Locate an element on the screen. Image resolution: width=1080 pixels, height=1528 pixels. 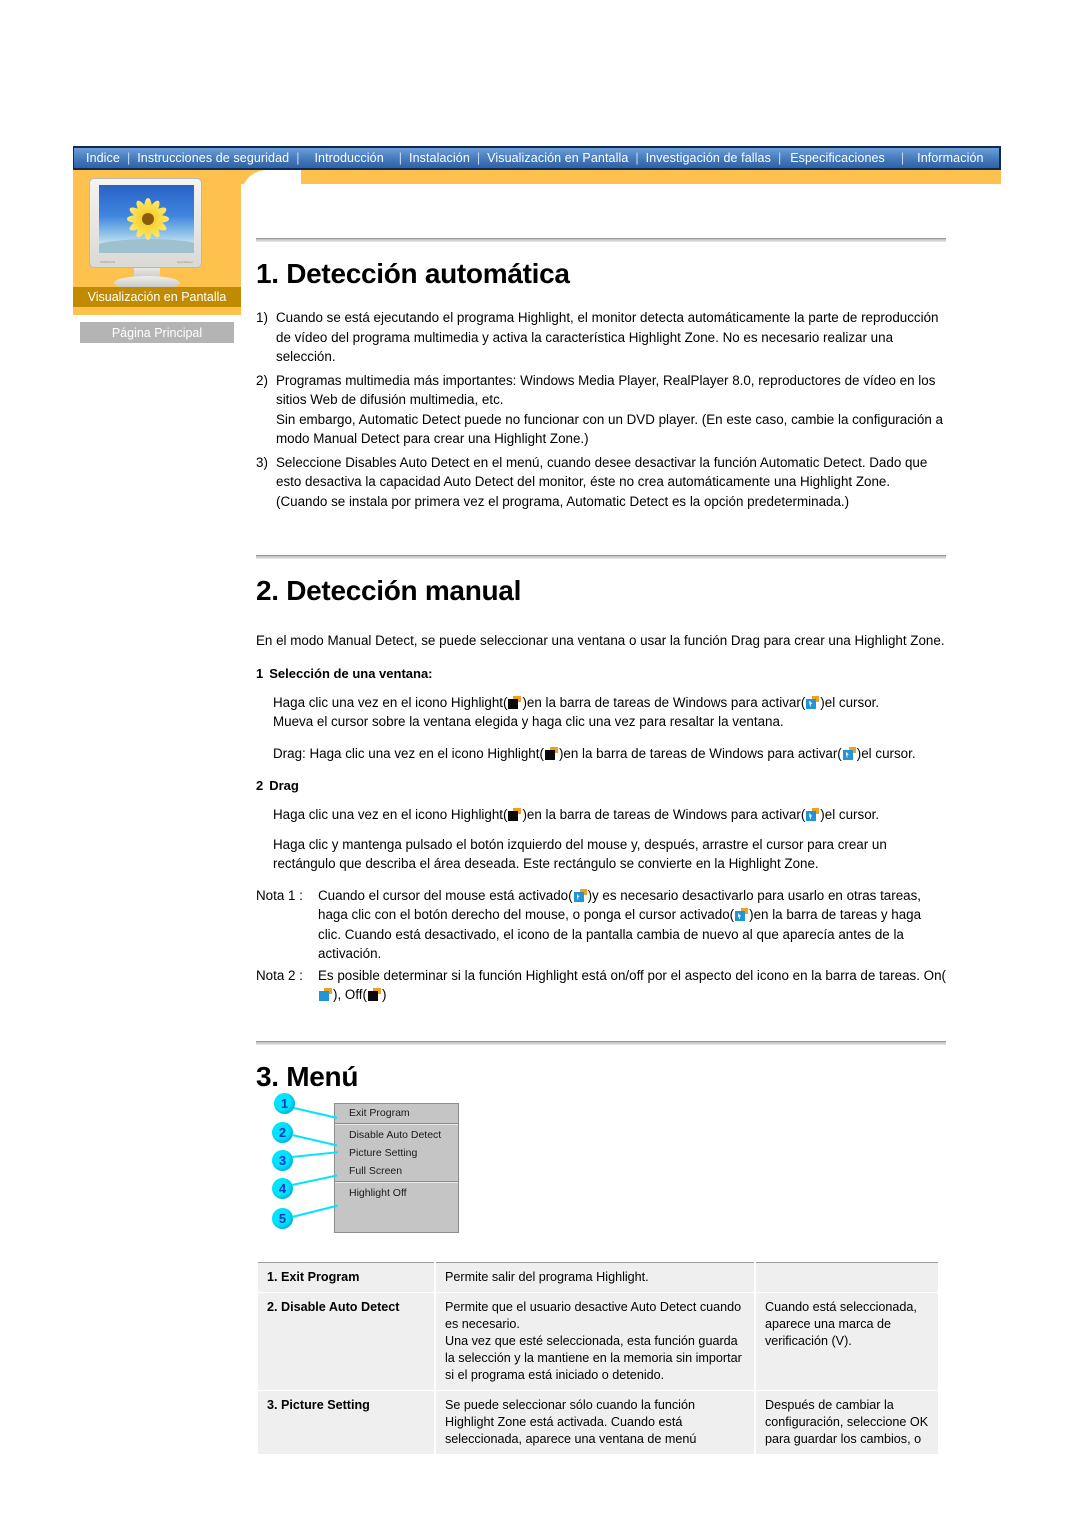
table-cell-name: 3. Picture Setting is located at coordinates (347, 1422).